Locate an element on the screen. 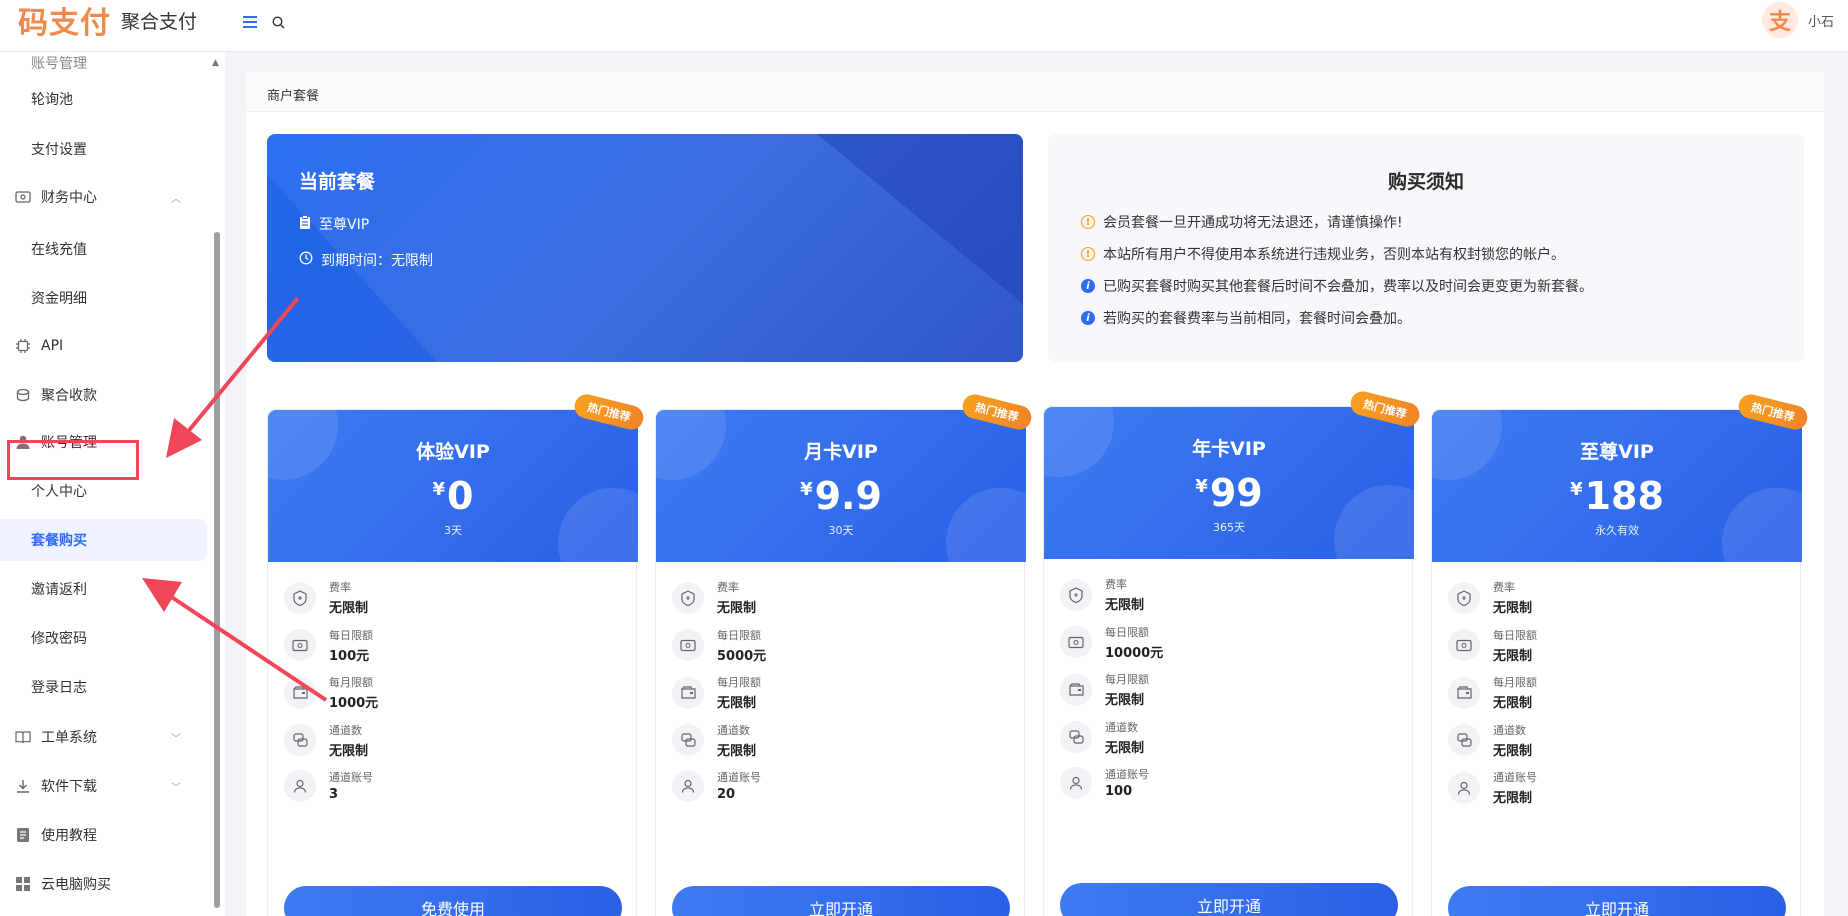 This screenshot has width=1848, height=916. username: 小石 is located at coordinates (1820, 22).